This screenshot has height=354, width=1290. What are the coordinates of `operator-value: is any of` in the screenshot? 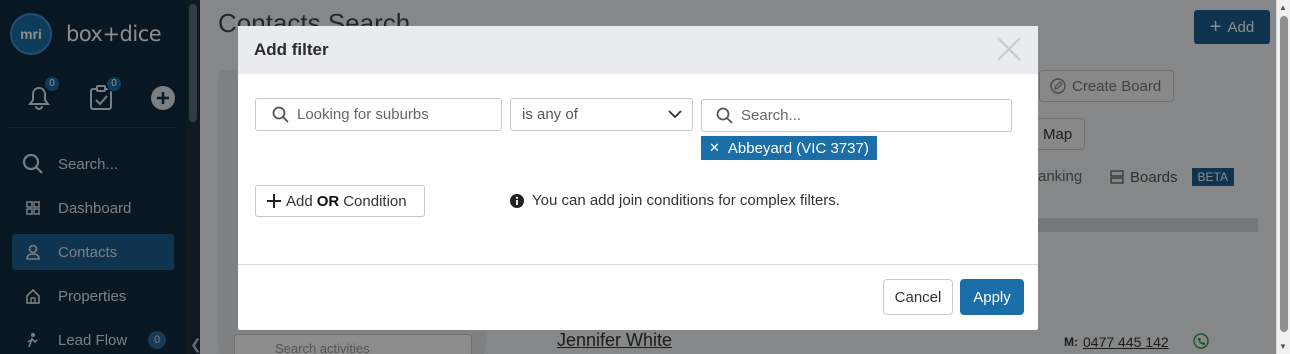 It's located at (550, 114).